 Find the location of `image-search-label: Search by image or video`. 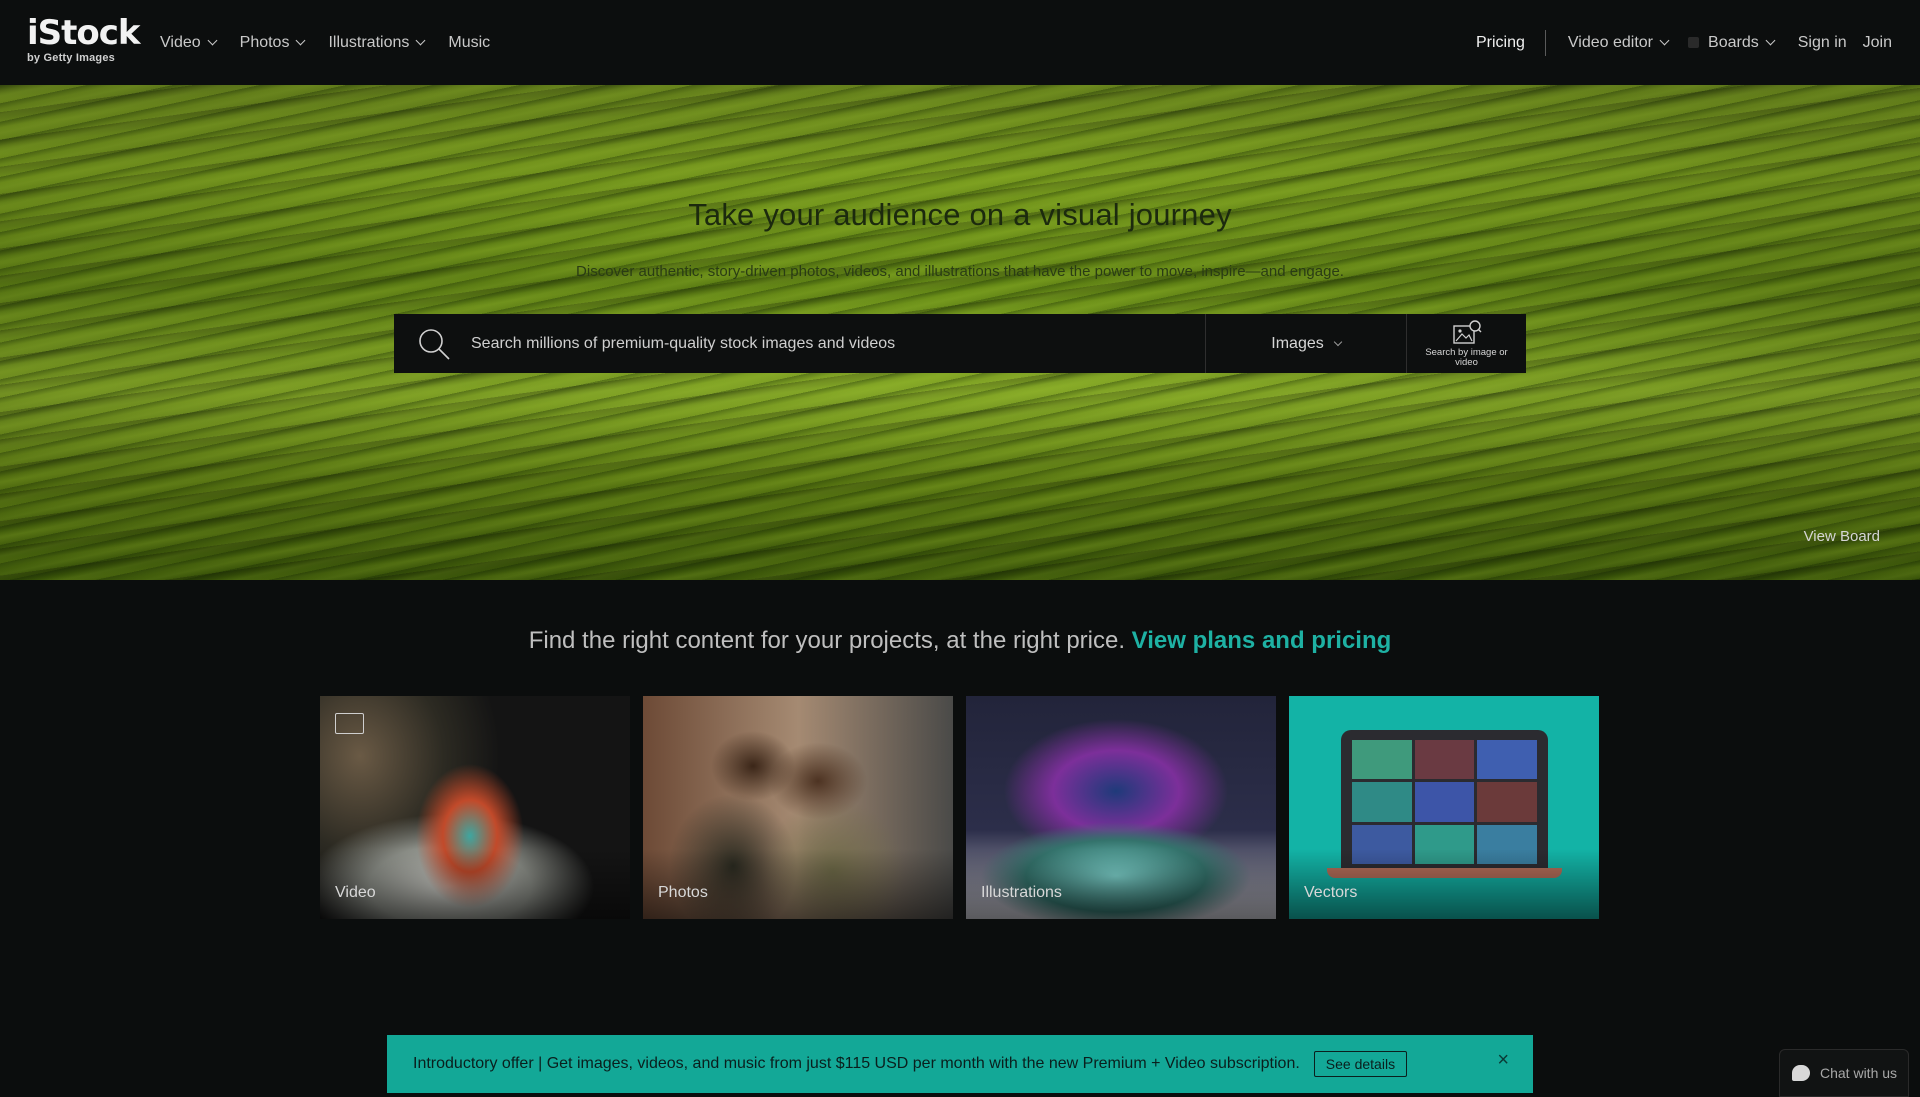

image-search-label: Search by image or video is located at coordinates (1466, 357).